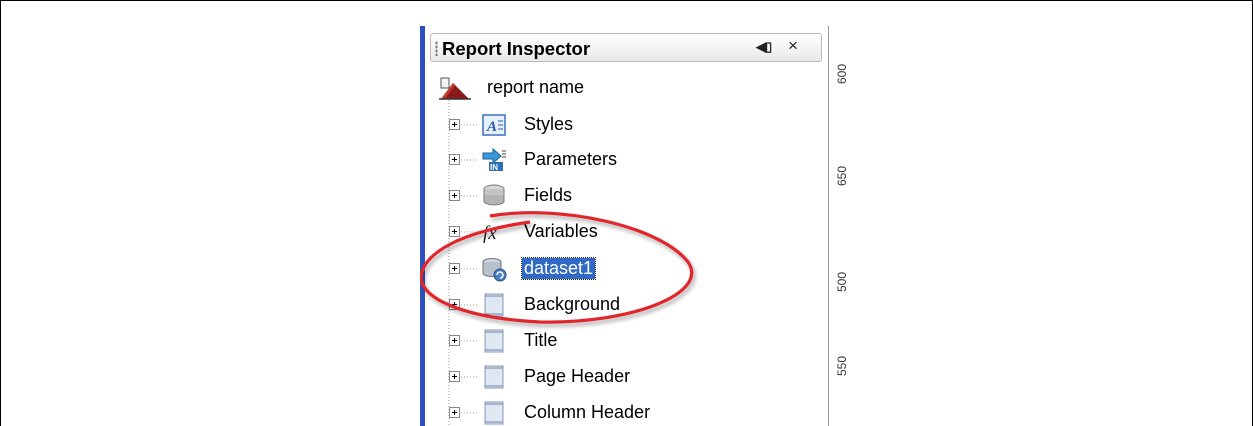 The width and height of the screenshot is (1253, 426). I want to click on tree-item-variables: fx Variables, so click(625, 232).